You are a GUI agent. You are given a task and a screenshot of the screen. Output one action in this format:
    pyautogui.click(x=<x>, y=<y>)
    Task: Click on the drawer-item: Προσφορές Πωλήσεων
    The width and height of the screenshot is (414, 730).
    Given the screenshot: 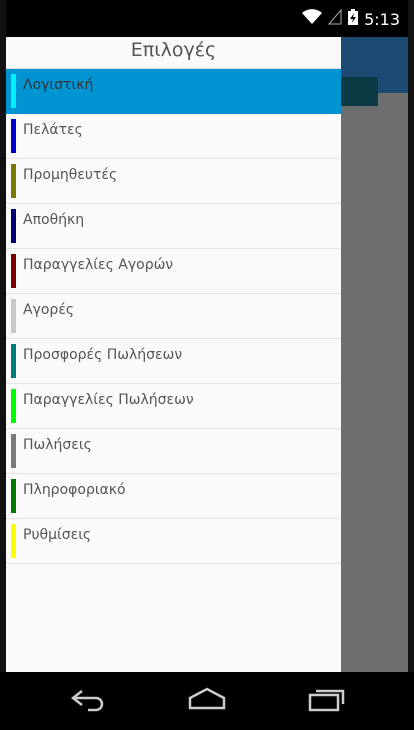 What is the action you would take?
    pyautogui.click(x=173, y=361)
    